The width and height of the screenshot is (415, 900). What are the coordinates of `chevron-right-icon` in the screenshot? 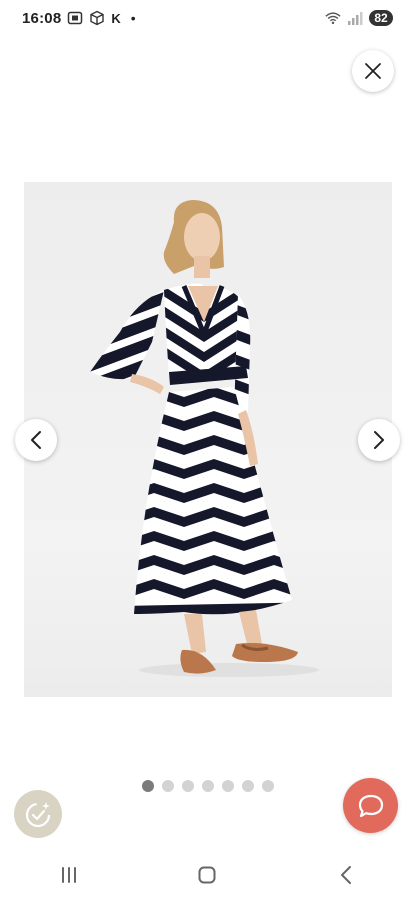 It's located at (379, 440).